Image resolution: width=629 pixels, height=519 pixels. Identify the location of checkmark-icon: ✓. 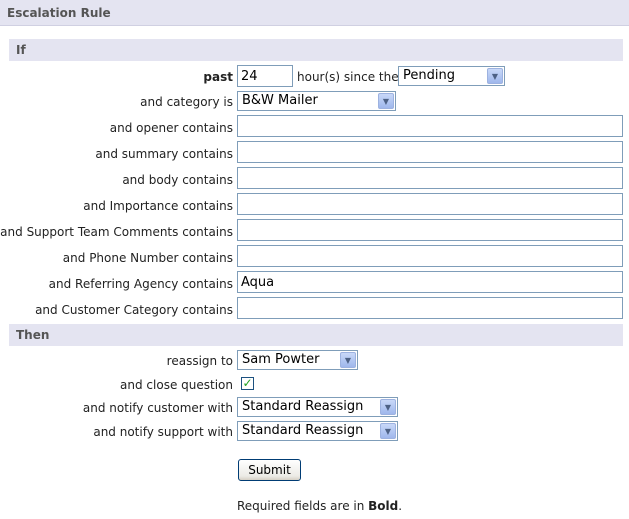
(247, 383).